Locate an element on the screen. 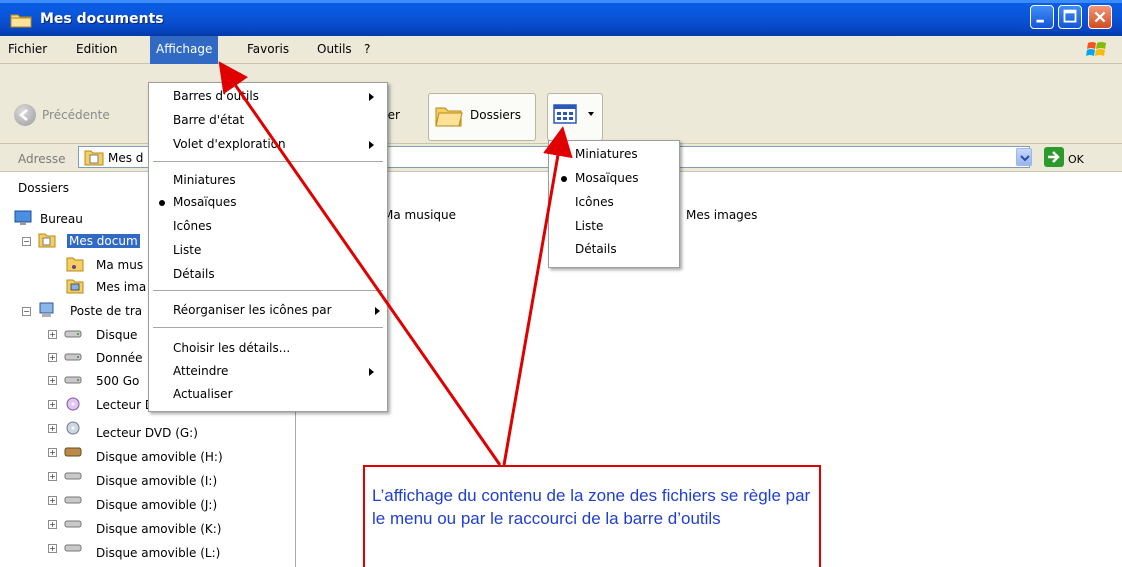  tree-item-label: Disque amovible (H:) is located at coordinates (159, 457).